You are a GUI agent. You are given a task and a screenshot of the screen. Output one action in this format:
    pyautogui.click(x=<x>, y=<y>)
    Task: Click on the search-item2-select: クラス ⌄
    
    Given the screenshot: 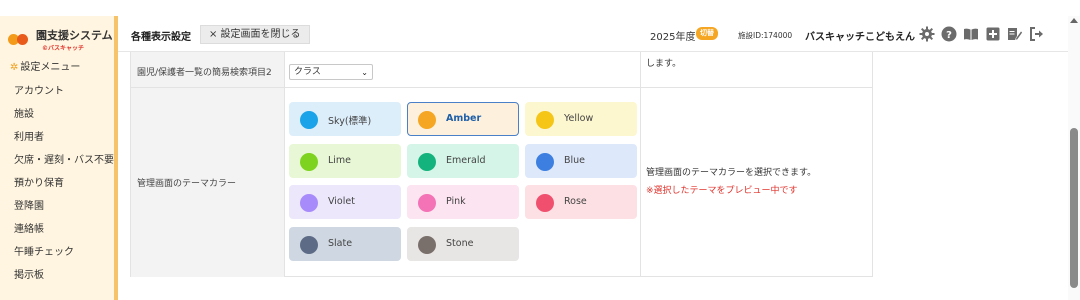 What is the action you would take?
    pyautogui.click(x=331, y=72)
    